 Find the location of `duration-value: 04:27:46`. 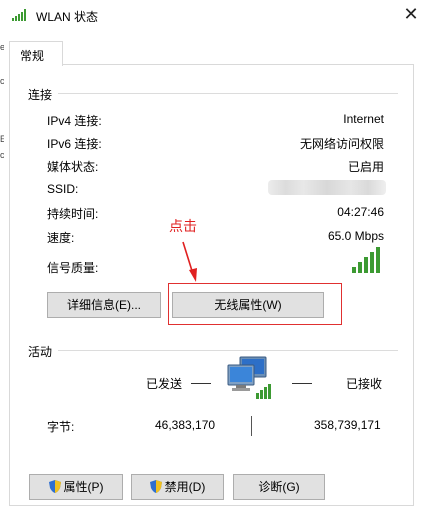

duration-value: 04:27:46 is located at coordinates (360, 212).